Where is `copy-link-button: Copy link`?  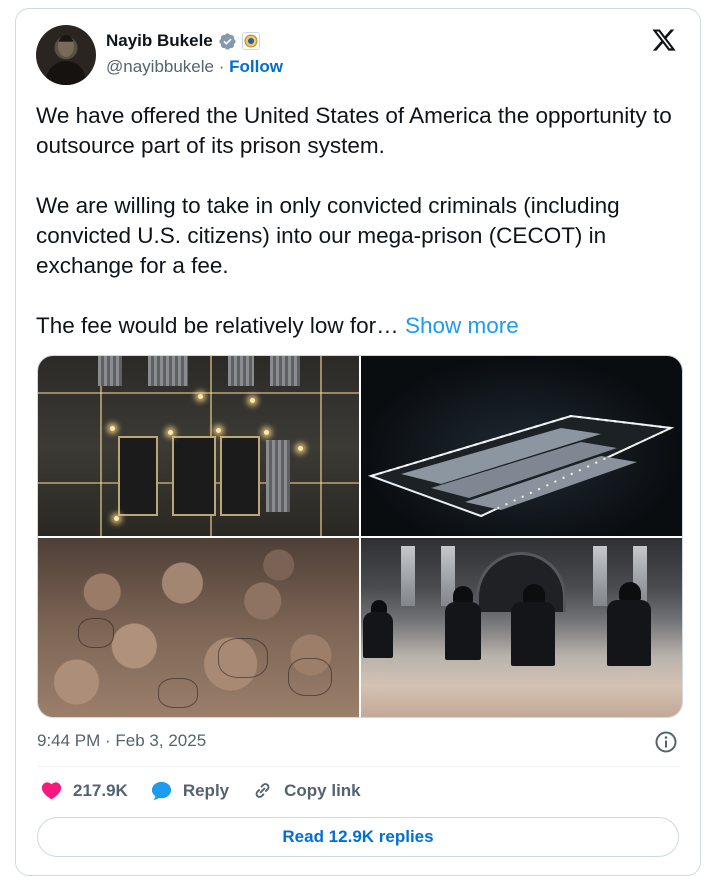
copy-link-button: Copy link is located at coordinates (306, 790).